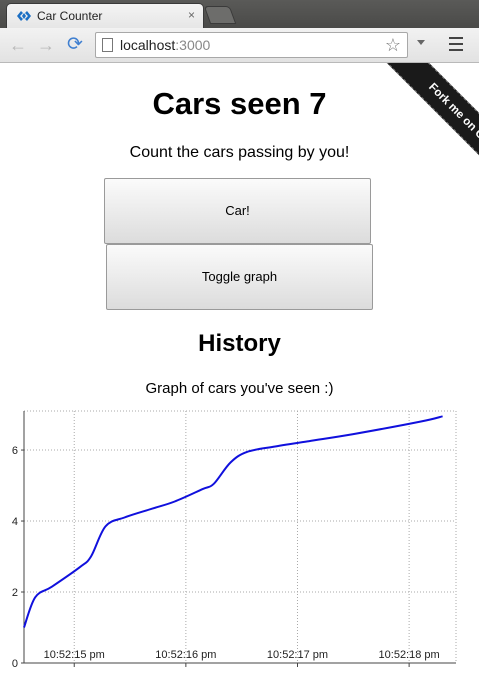  What do you see at coordinates (239, 343) in the screenshot?
I see `history-title: History` at bounding box center [239, 343].